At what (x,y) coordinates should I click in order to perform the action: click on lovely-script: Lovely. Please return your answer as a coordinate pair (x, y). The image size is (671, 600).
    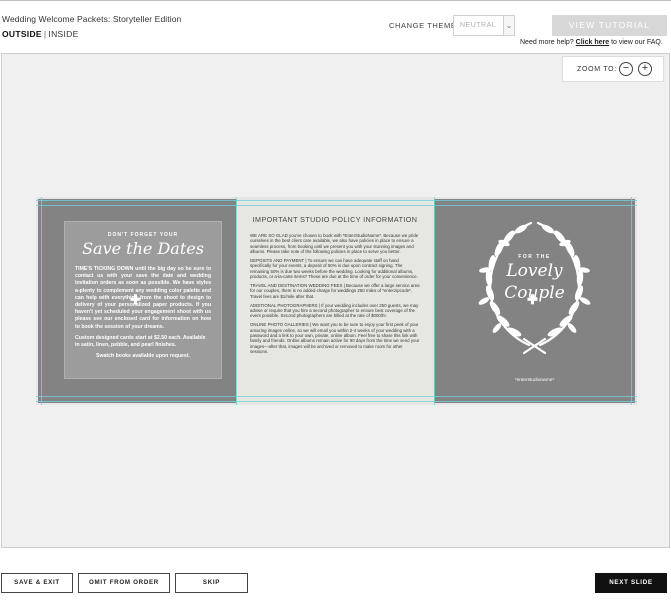
    Looking at the image, I should click on (534, 271).